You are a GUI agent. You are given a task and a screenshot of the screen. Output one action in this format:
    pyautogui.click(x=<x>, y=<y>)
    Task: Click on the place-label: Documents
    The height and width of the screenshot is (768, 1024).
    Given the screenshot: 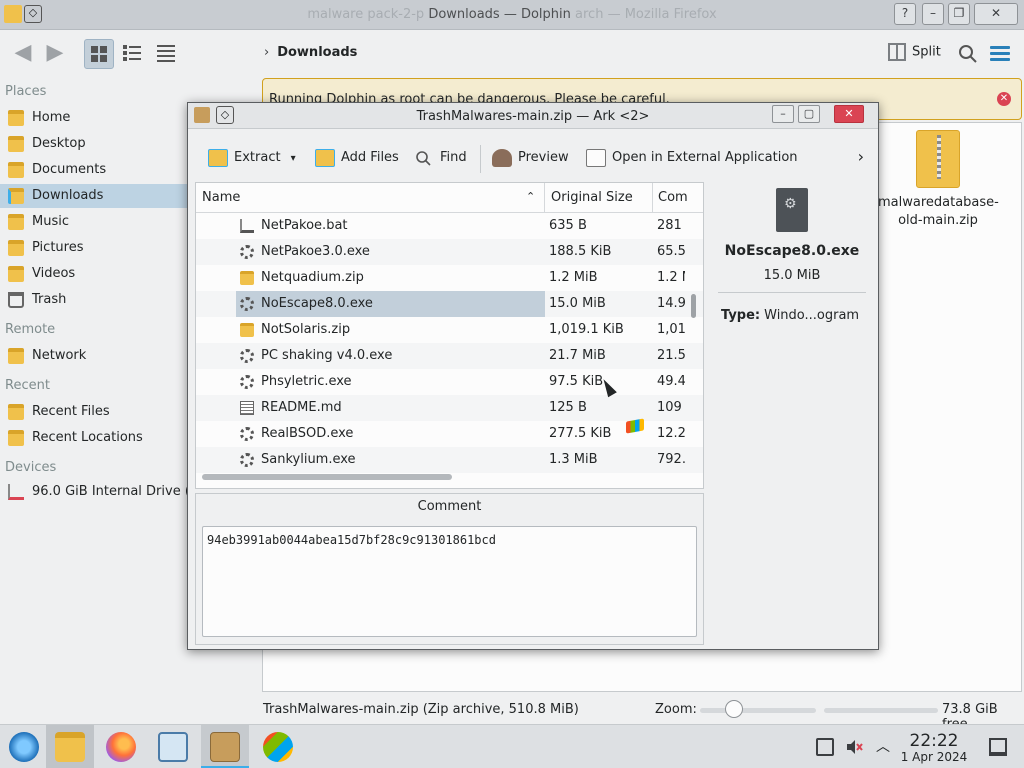 What is the action you would take?
    pyautogui.click(x=69, y=169)
    